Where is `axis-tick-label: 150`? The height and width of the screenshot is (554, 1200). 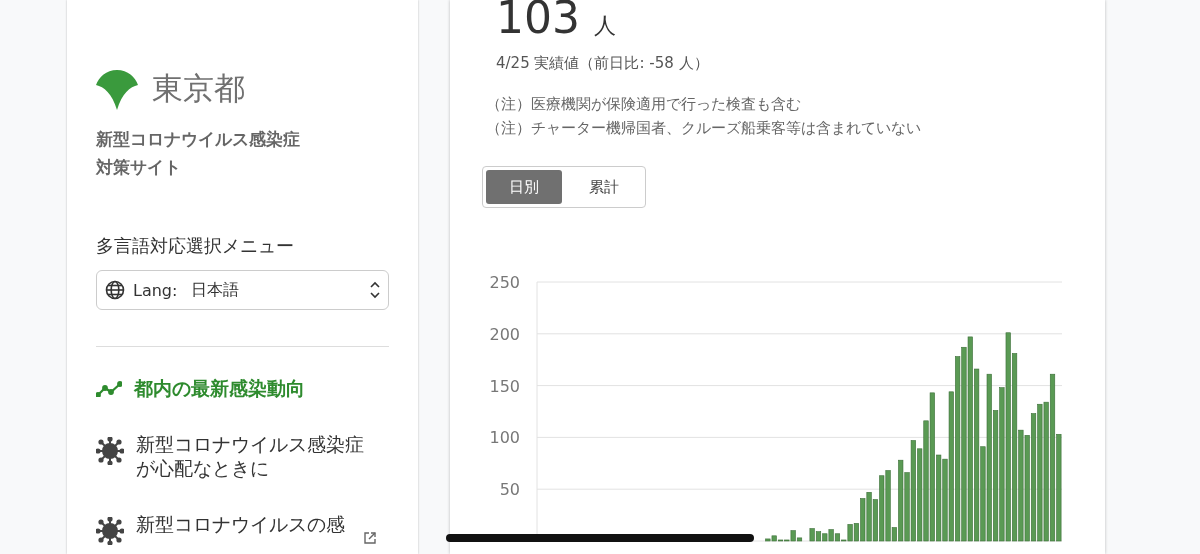 axis-tick-label: 150 is located at coordinates (504, 386).